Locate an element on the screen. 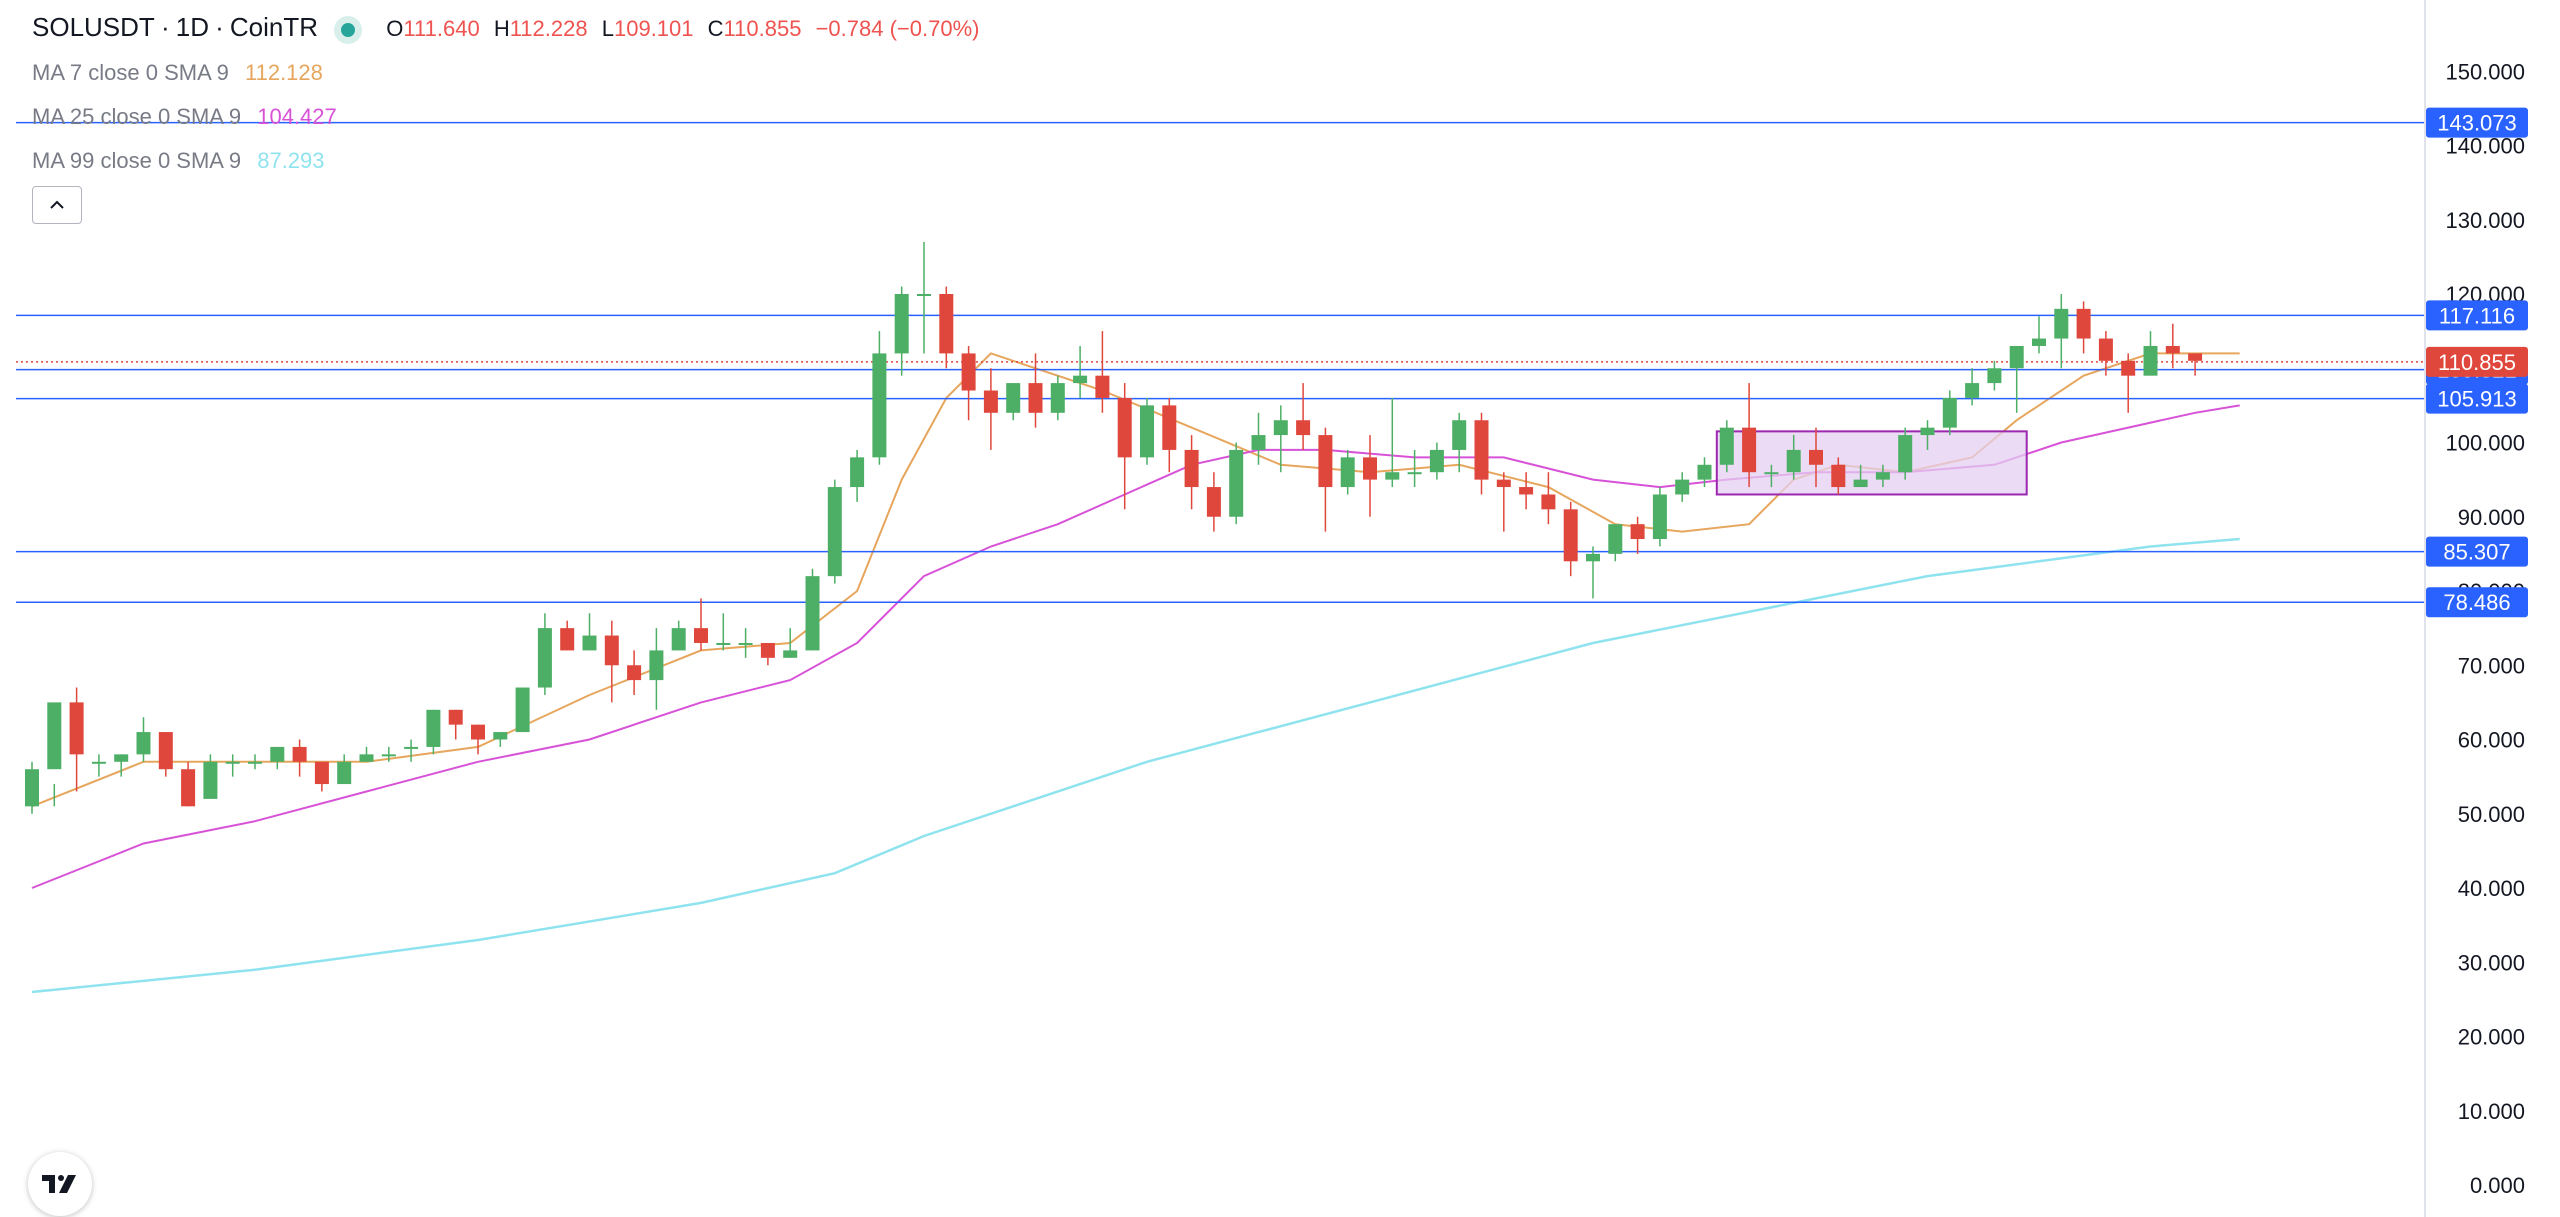 The height and width of the screenshot is (1217, 2560). indicator-label: MA 25 close 0 SMA 9 is located at coordinates (137, 116).